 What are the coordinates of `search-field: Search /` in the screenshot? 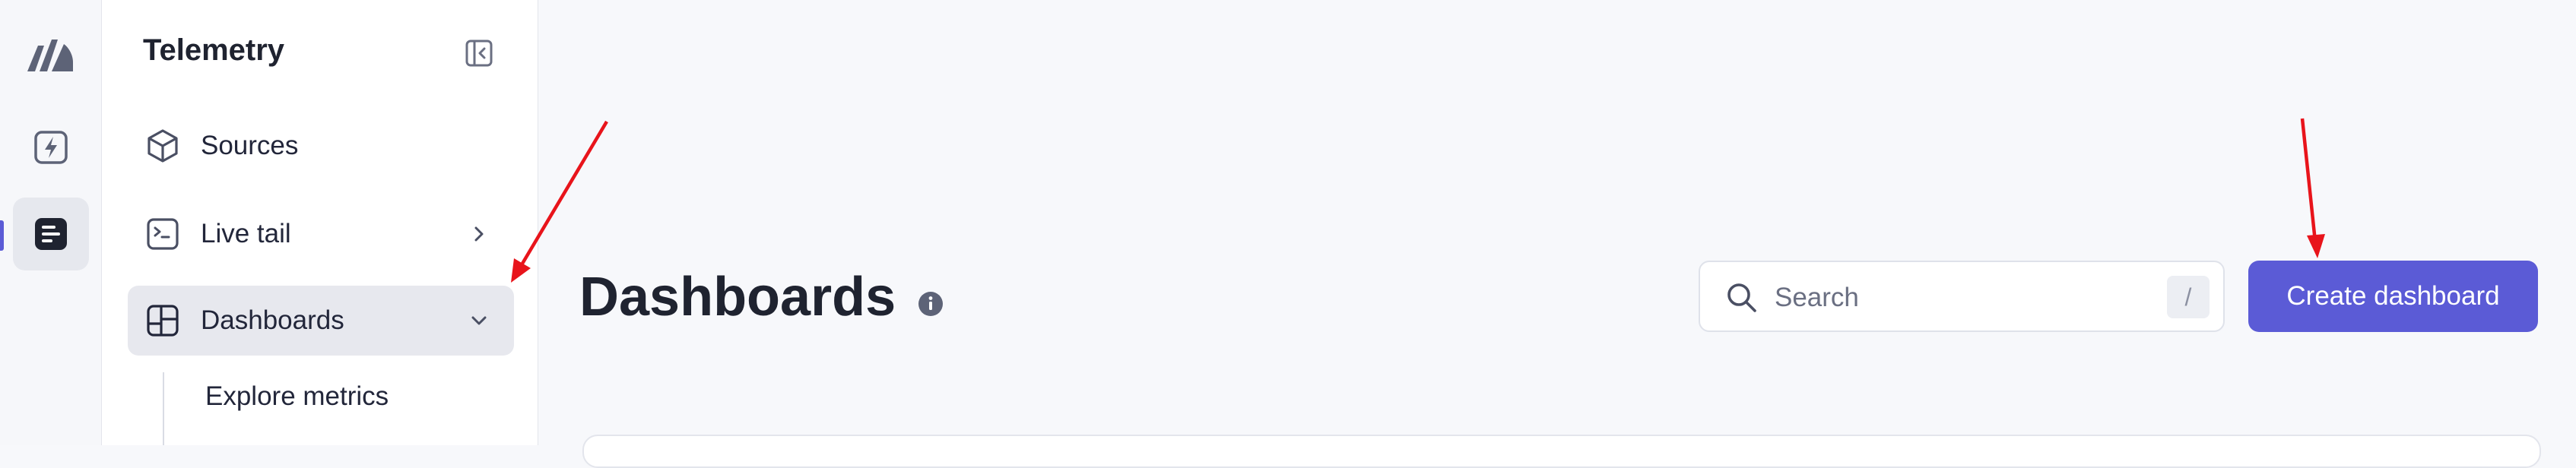 It's located at (1962, 296).